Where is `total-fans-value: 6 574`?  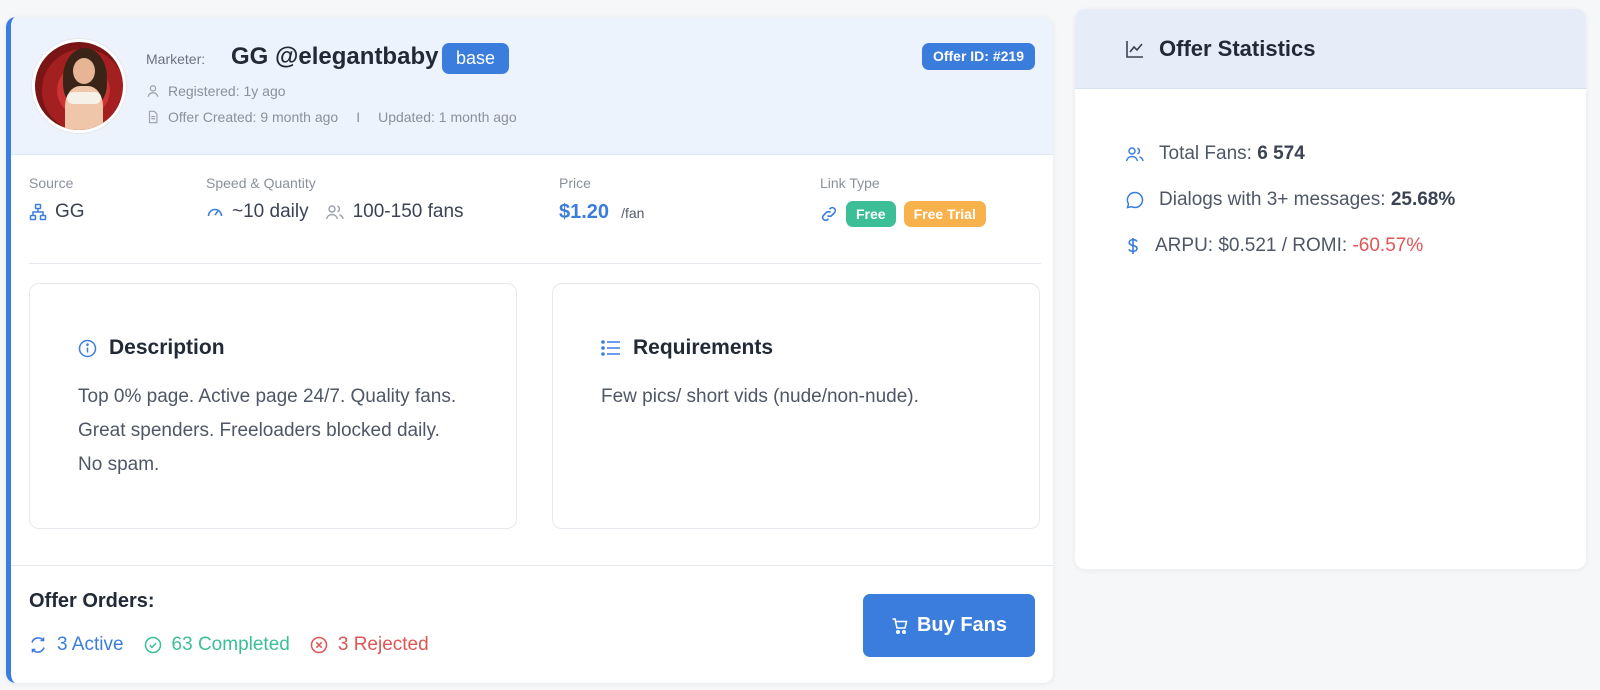 total-fans-value: 6 574 is located at coordinates (1281, 153).